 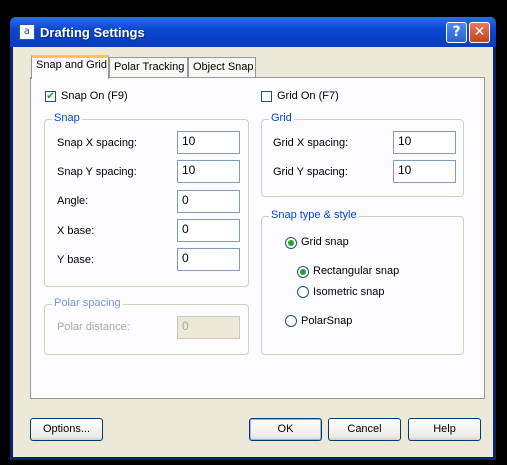 I want to click on rectangular-snap-label: Rectangular snap, so click(x=356, y=271).